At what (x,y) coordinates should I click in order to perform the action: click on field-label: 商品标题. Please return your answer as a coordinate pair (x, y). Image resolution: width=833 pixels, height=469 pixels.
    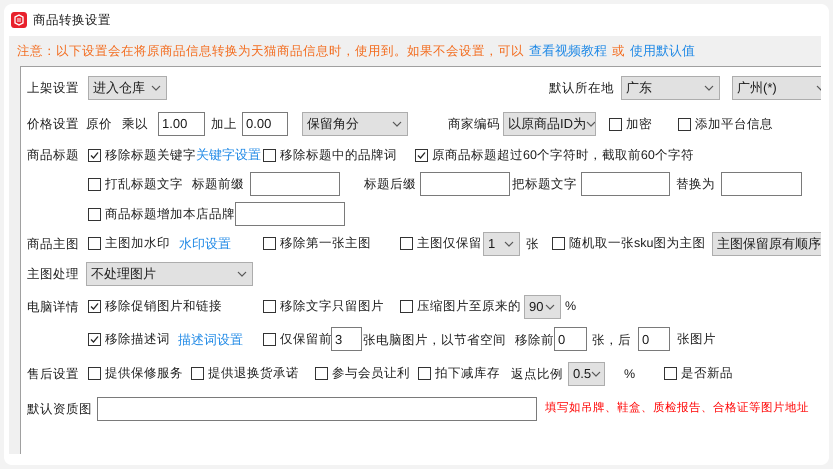
    Looking at the image, I should click on (53, 155).